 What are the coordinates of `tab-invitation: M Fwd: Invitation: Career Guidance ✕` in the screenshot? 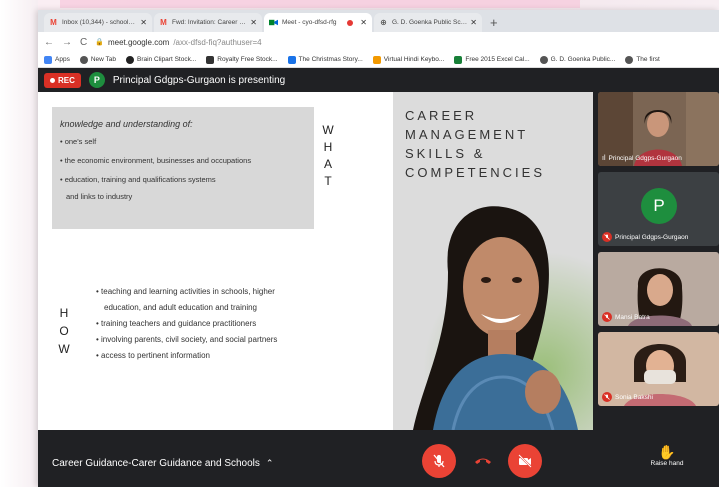 It's located at (208, 22).